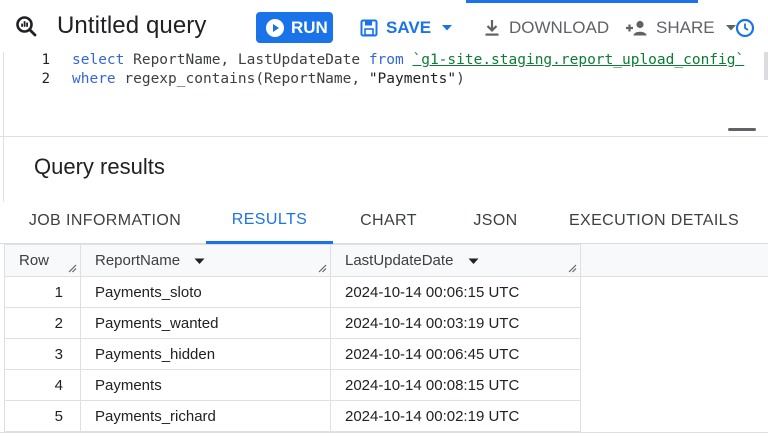  I want to click on download-button: DOWNLOAD, so click(546, 27).